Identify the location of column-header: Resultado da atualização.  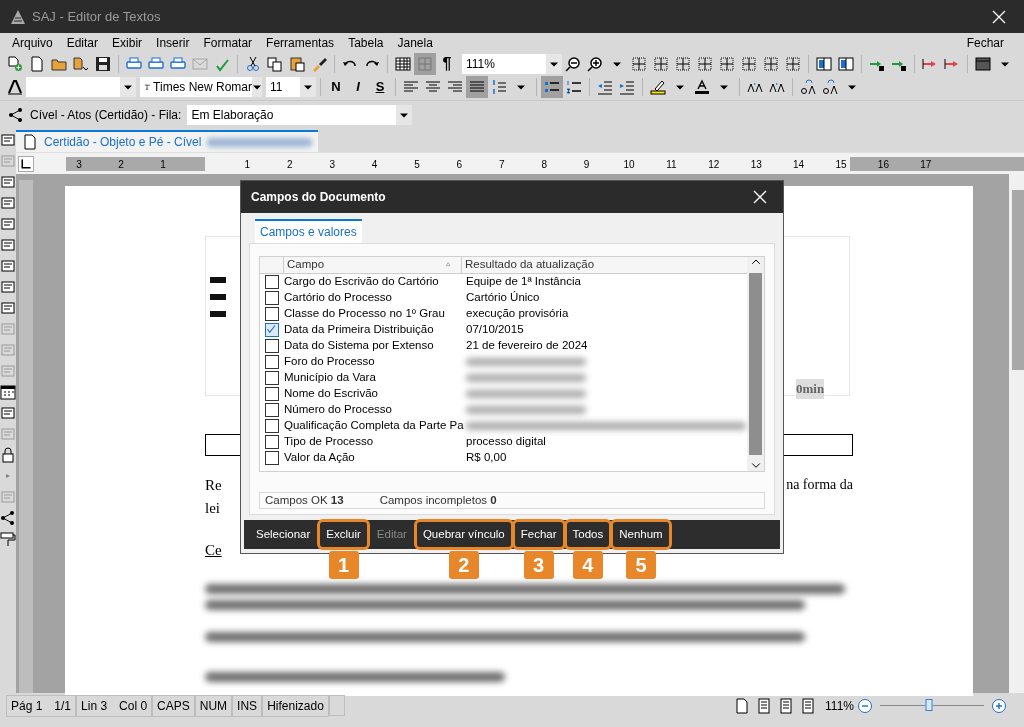
(528, 265).